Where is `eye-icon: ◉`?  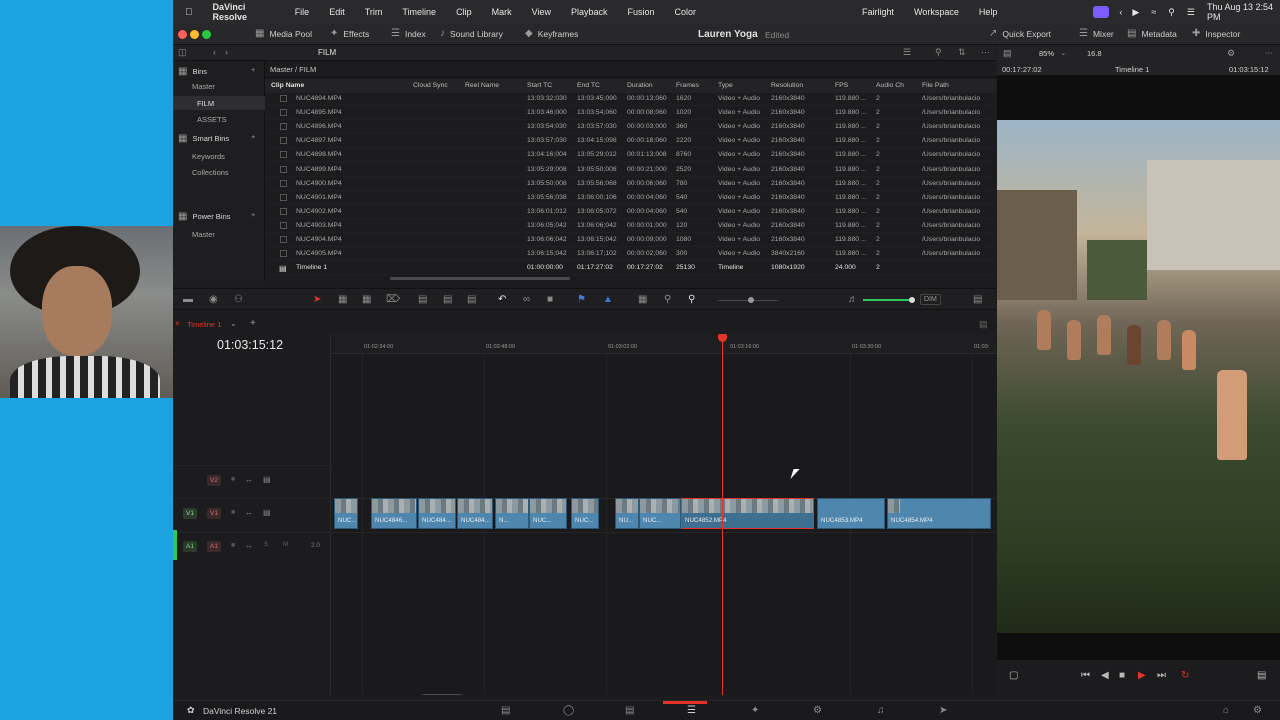 eye-icon: ◉ is located at coordinates (213, 299).